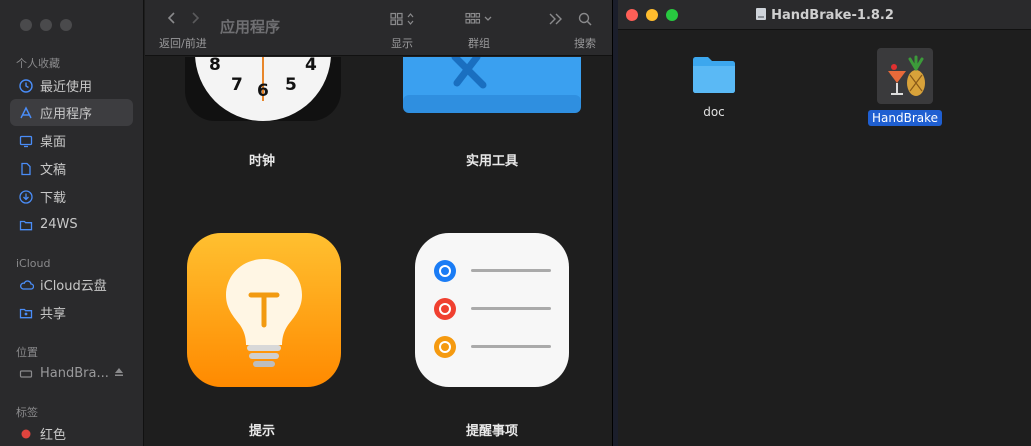  What do you see at coordinates (53, 198) in the screenshot?
I see `sidebar-item-label: 下载` at bounding box center [53, 198].